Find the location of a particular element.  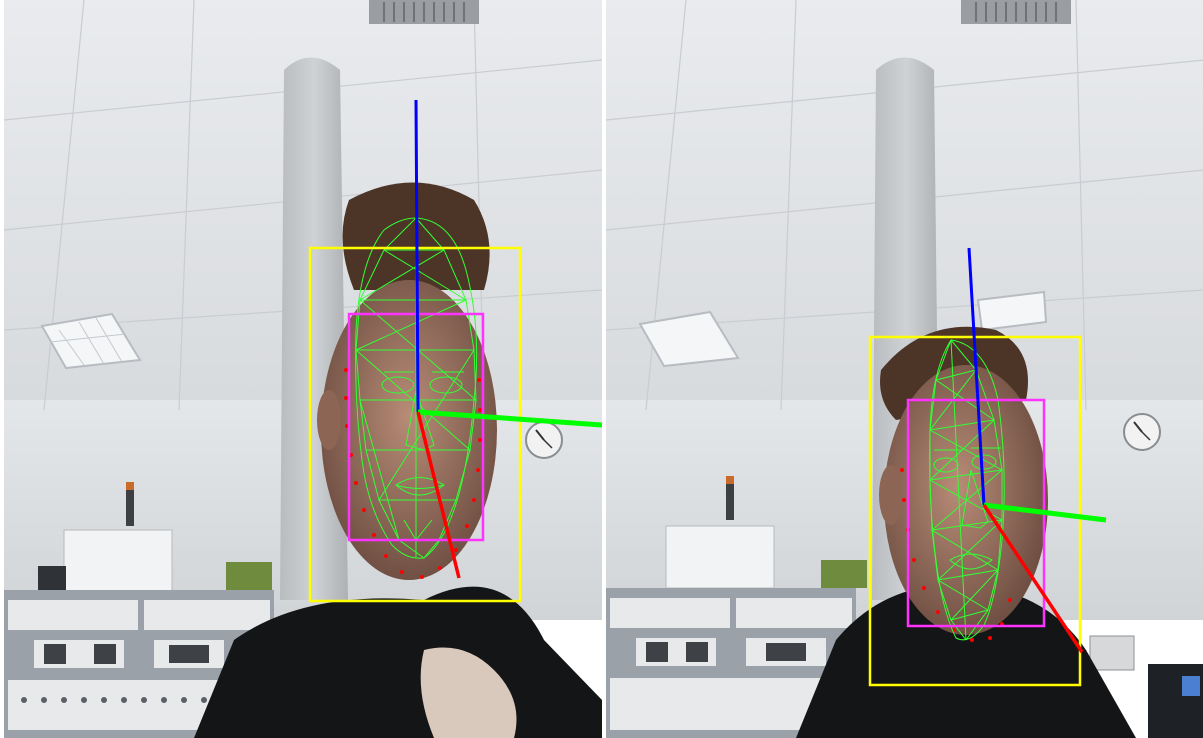

pose-axis-z is located at coordinates (417, 256).